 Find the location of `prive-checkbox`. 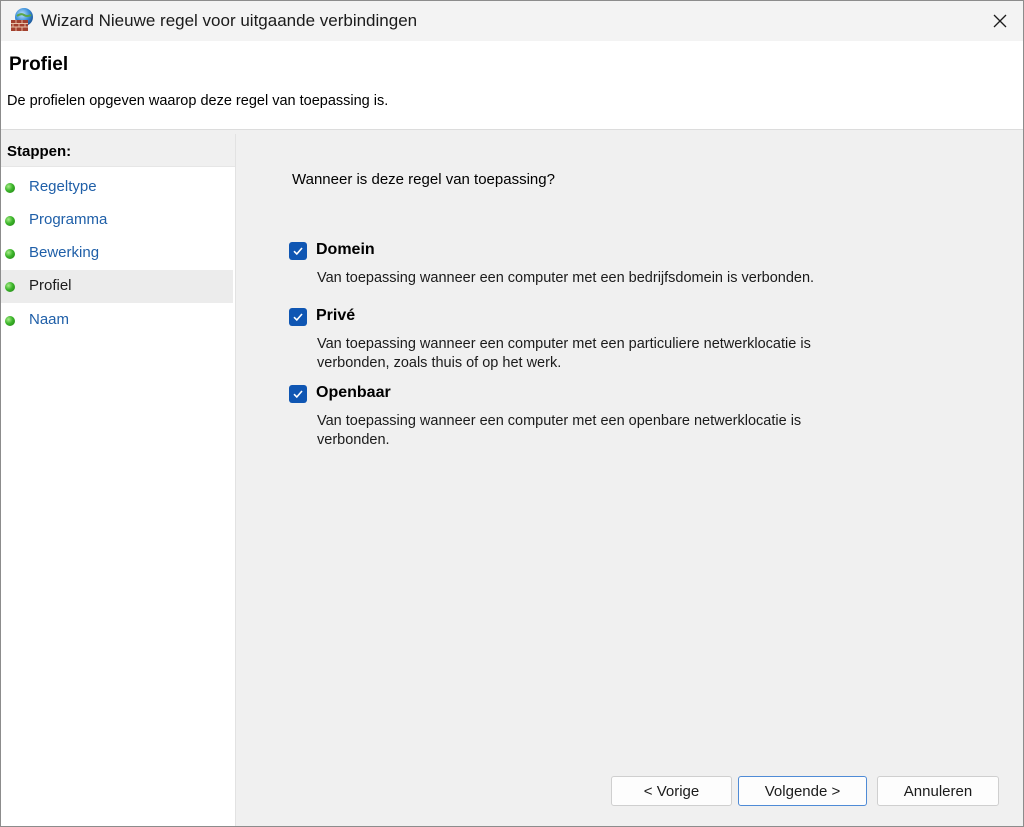

prive-checkbox is located at coordinates (298, 317).